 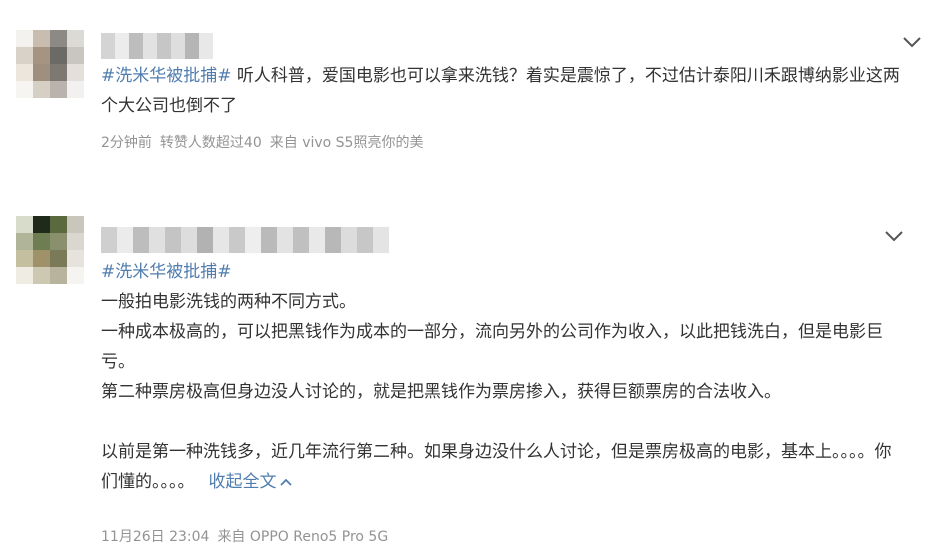 I want to click on post-time: 2分钟前, so click(x=126, y=143).